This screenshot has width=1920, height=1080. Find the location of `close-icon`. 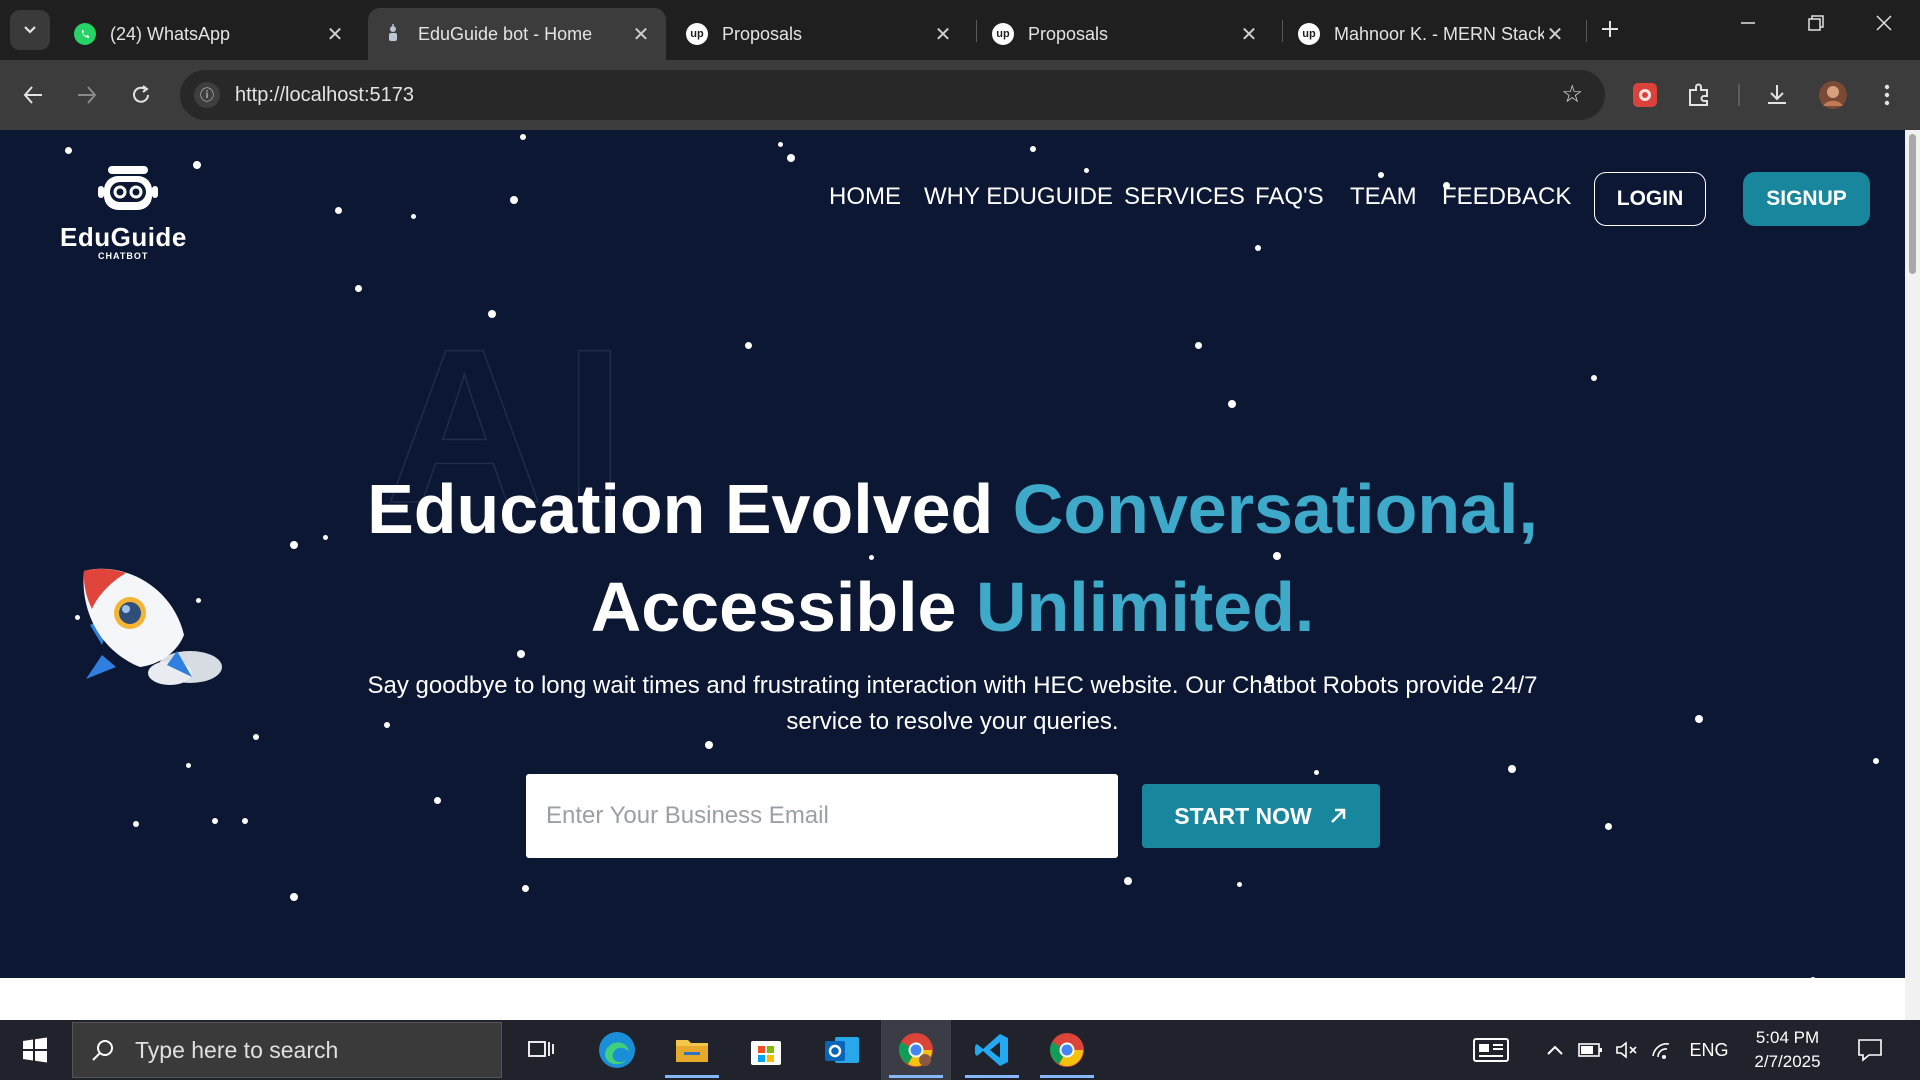

close-icon is located at coordinates (1884, 23).